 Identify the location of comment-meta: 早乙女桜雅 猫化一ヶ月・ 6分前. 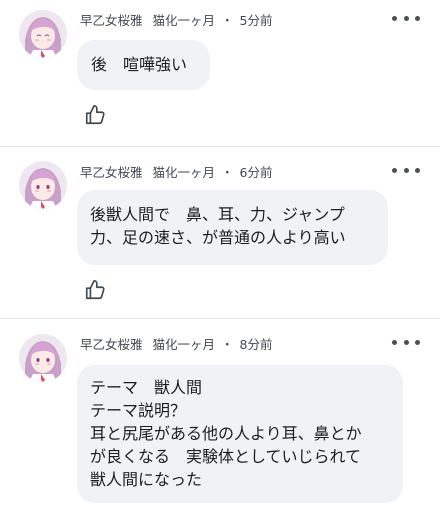
(176, 171).